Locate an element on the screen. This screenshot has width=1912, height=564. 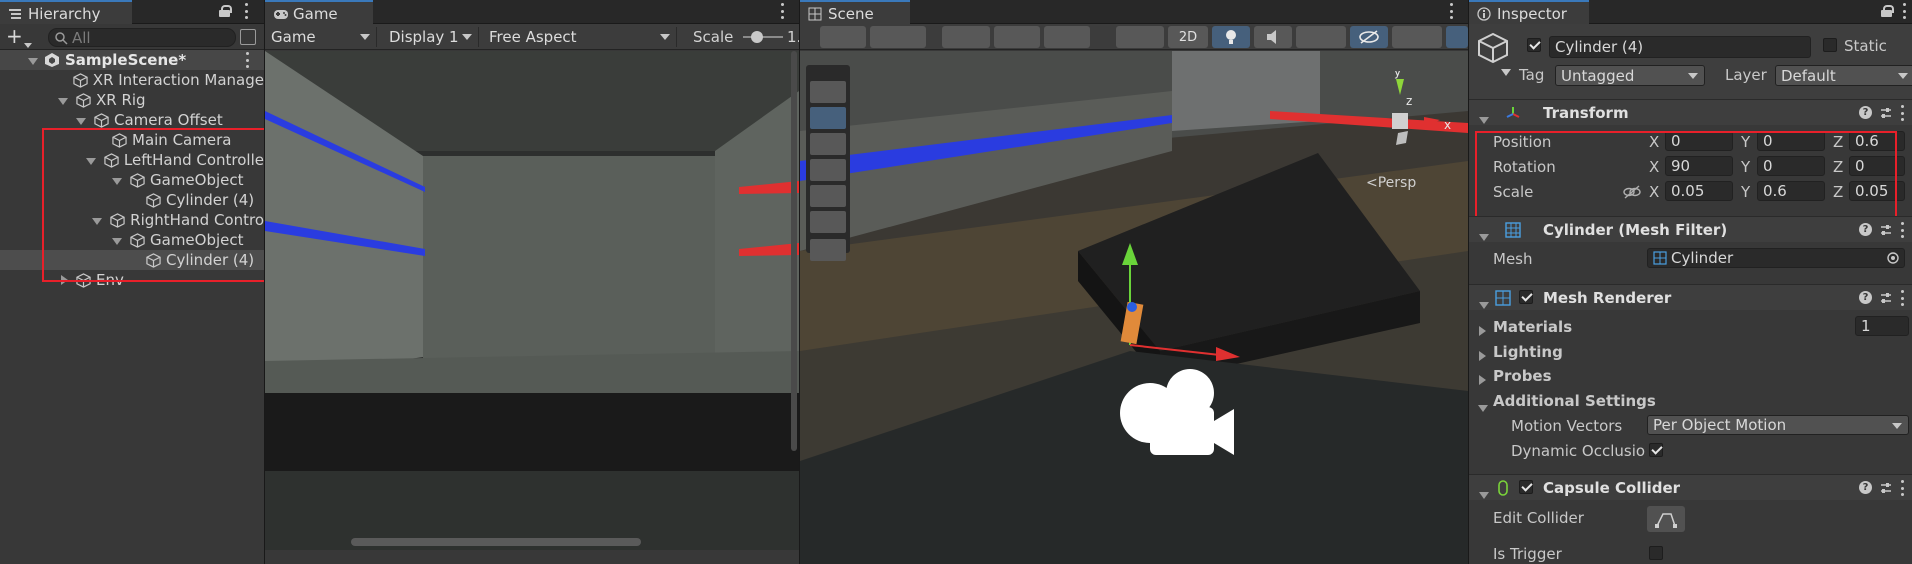
probes-expand-icon is located at coordinates (1482, 380).